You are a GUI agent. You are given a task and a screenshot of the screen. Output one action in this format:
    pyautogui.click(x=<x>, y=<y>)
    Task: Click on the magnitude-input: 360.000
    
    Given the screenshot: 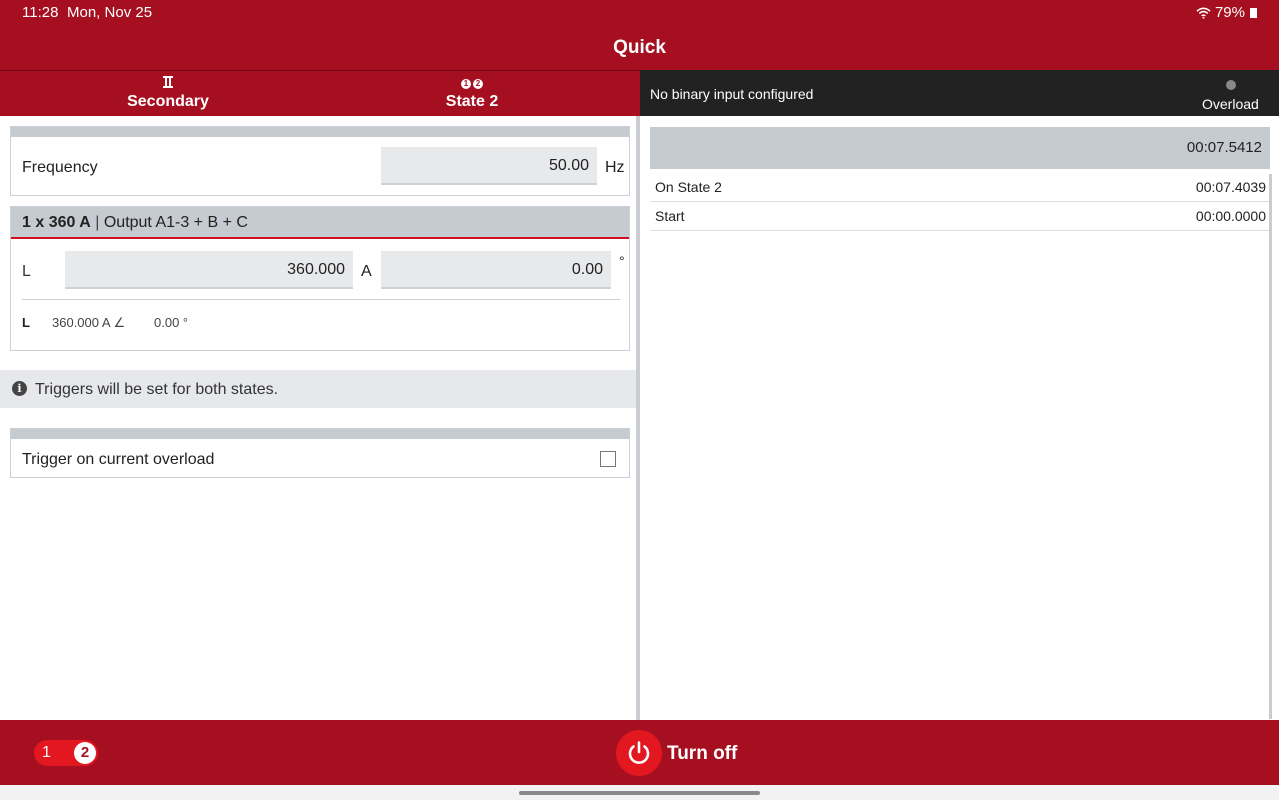 What is the action you would take?
    pyautogui.click(x=209, y=270)
    